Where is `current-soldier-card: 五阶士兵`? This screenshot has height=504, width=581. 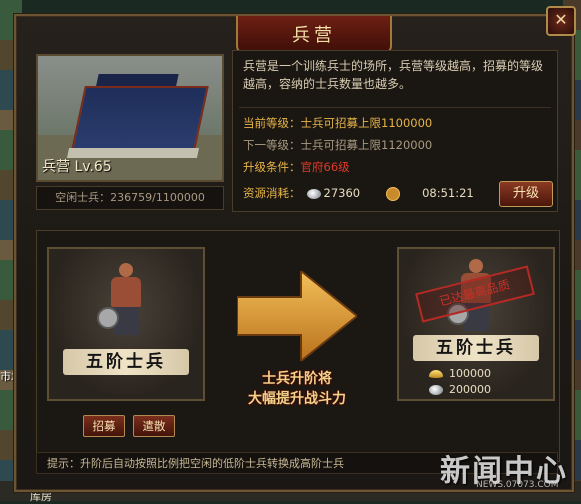
current-soldier-card: 五阶士兵 is located at coordinates (126, 324).